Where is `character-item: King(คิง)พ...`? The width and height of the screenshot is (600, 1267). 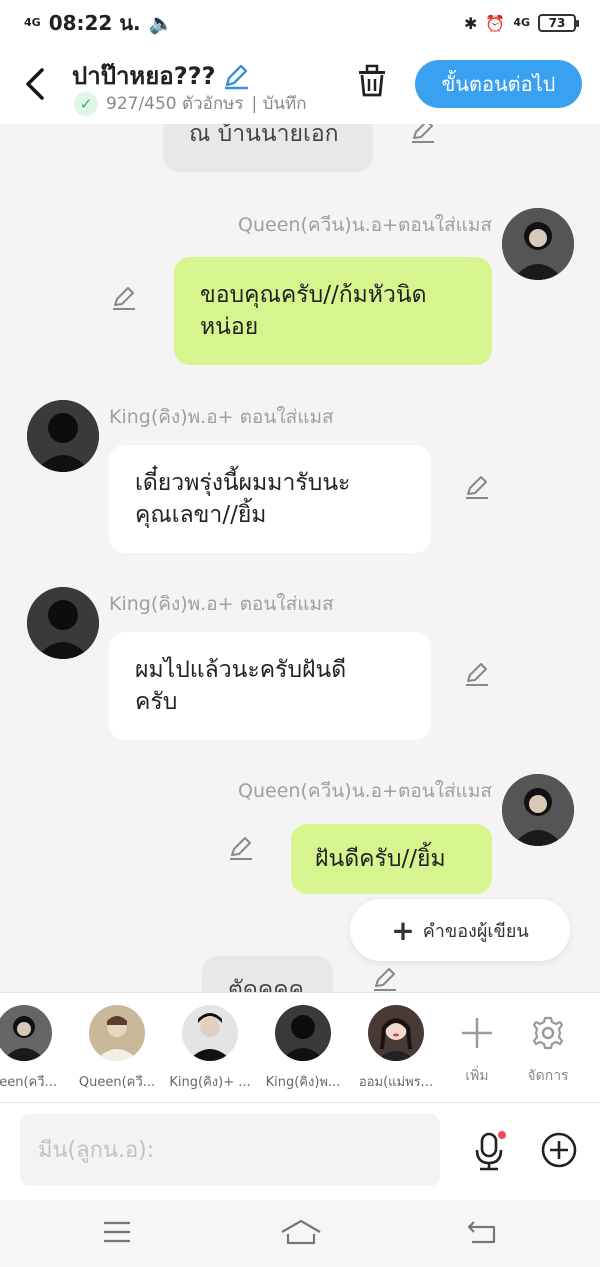 character-item: King(คิง)พ... is located at coordinates (303, 1048).